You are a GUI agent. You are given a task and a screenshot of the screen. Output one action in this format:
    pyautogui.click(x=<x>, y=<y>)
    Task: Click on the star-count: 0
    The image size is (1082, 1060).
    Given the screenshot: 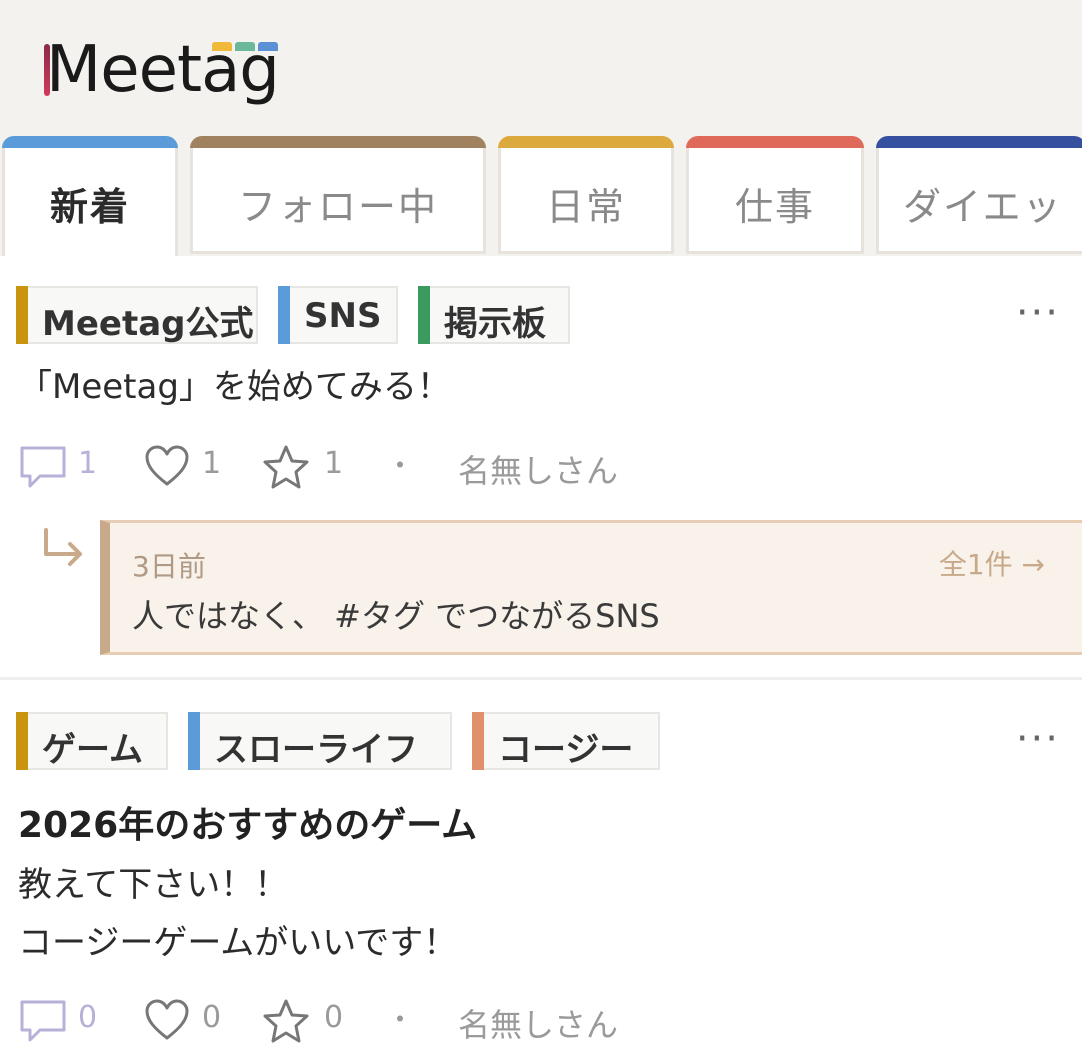 What is the action you would take?
    pyautogui.click(x=334, y=1017)
    